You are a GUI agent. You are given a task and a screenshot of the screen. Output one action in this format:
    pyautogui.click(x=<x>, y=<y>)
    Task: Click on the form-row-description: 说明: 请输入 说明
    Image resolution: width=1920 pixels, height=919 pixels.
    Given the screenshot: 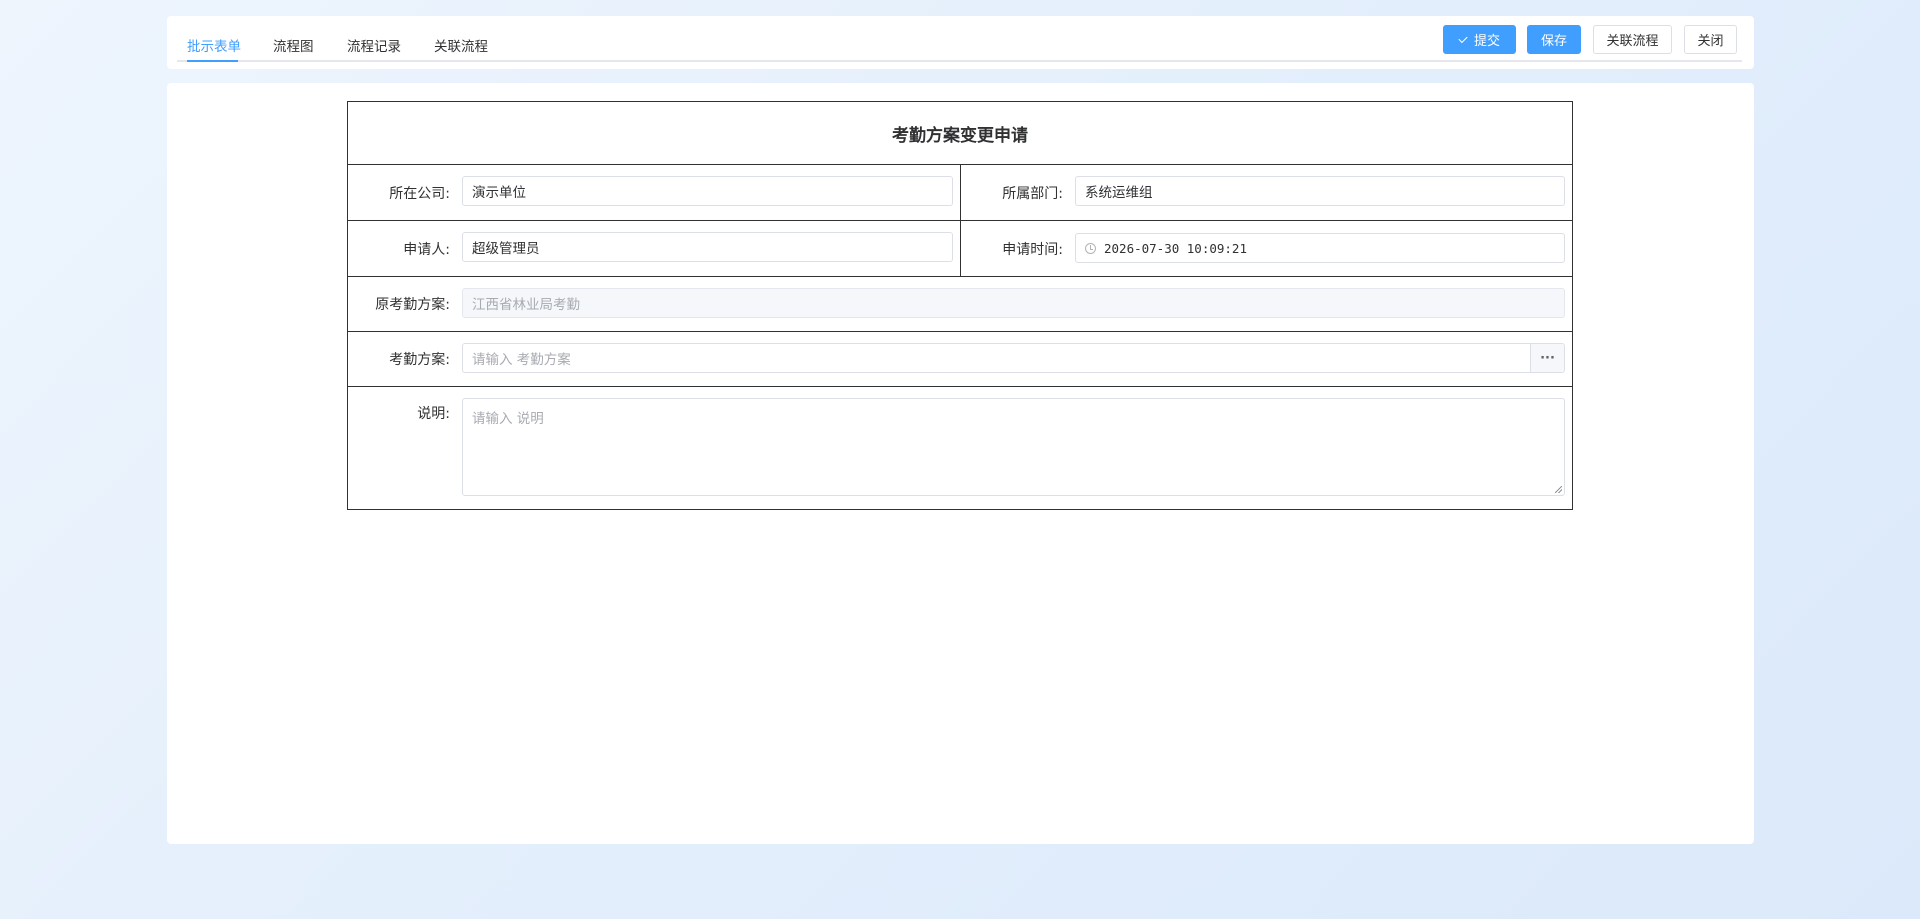 What is the action you would take?
    pyautogui.click(x=960, y=448)
    